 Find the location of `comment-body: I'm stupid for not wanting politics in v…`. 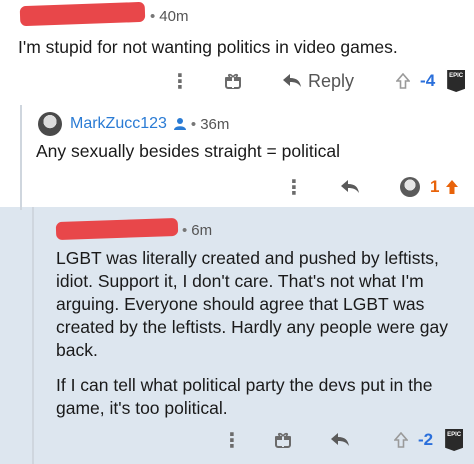

comment-body: I'm stupid for not wanting politics in v… is located at coordinates (208, 47).